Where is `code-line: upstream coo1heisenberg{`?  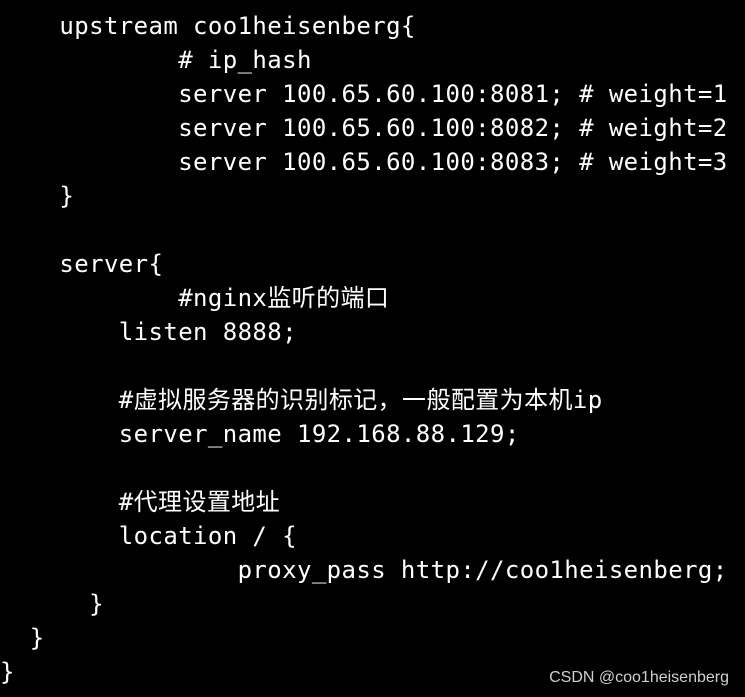 code-line: upstream coo1heisenberg{ is located at coordinates (208, 26).